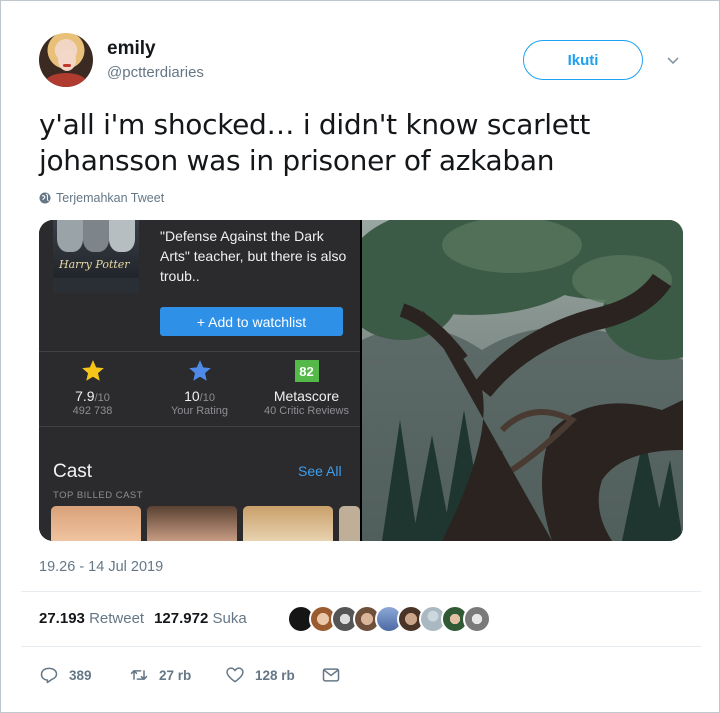 This screenshot has width=720, height=713. What do you see at coordinates (583, 60) in the screenshot?
I see `follow-button: Ikuti` at bounding box center [583, 60].